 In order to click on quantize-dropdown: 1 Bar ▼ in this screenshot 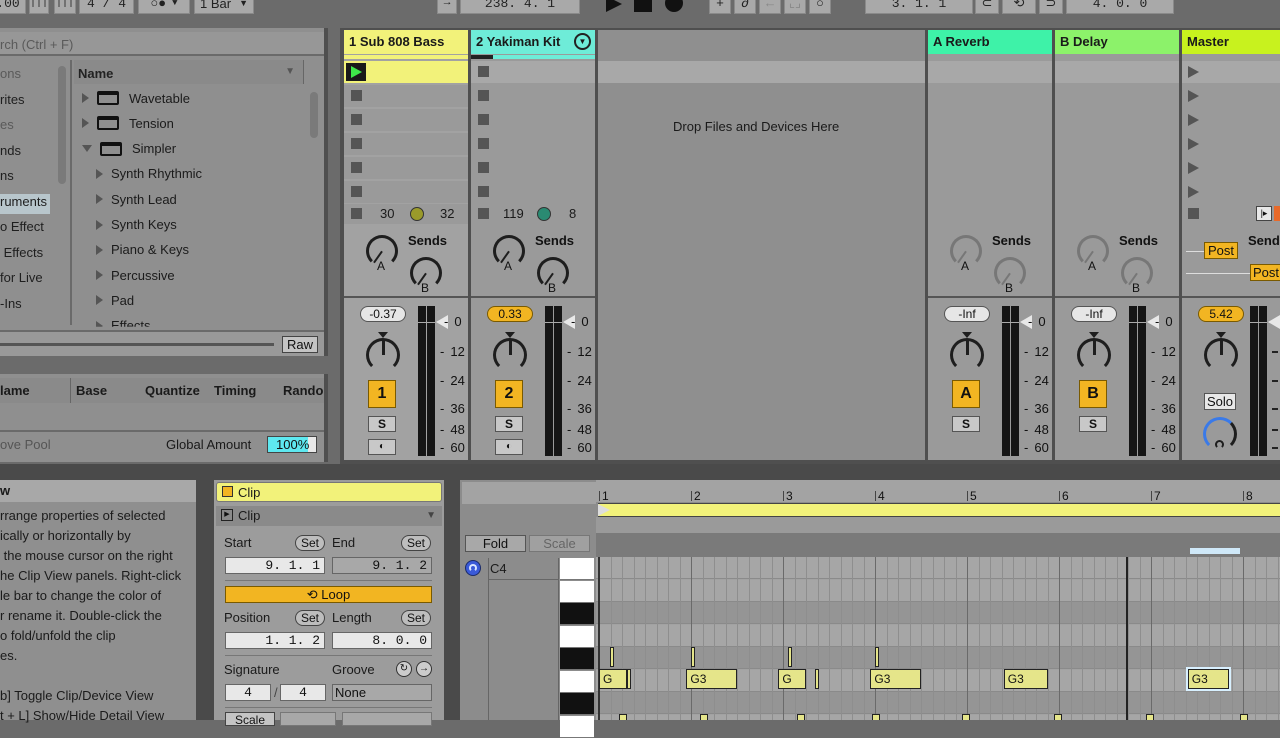, I will do `click(224, 7)`.